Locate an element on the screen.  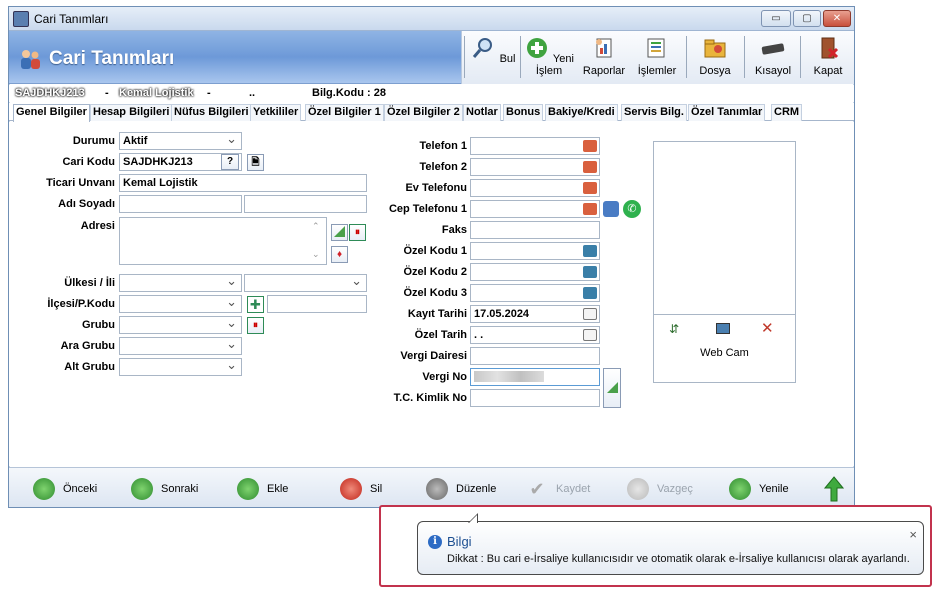
ozel-kodu1-label: Özel Kodu 1 is located at coordinates (435, 251).